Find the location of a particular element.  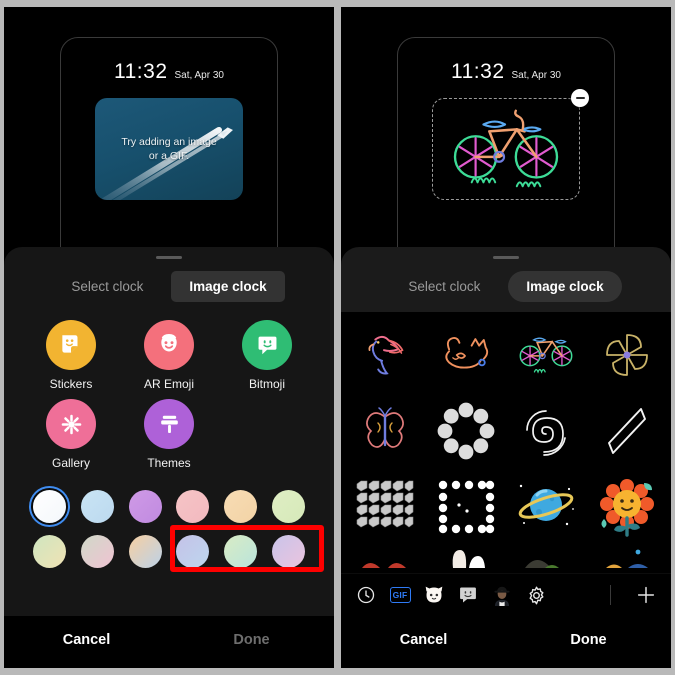

cat-sticker-icon is located at coordinates (434, 595).